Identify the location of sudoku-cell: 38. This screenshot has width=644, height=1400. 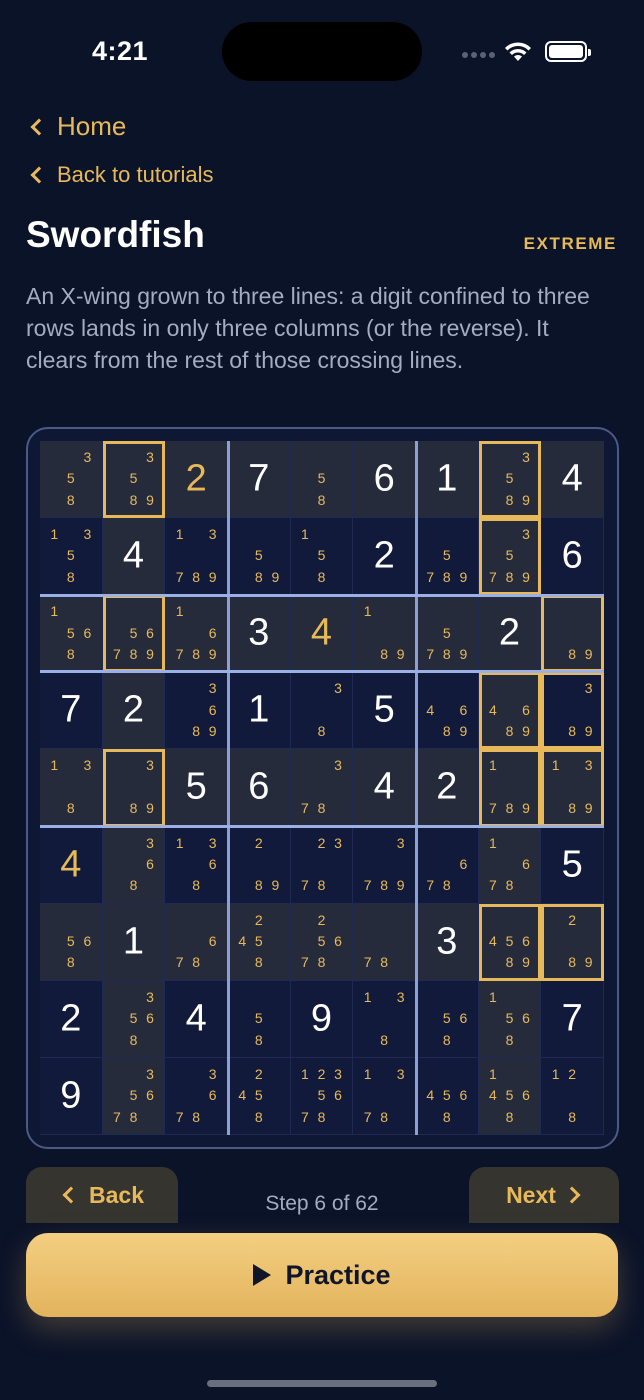
(322, 711).